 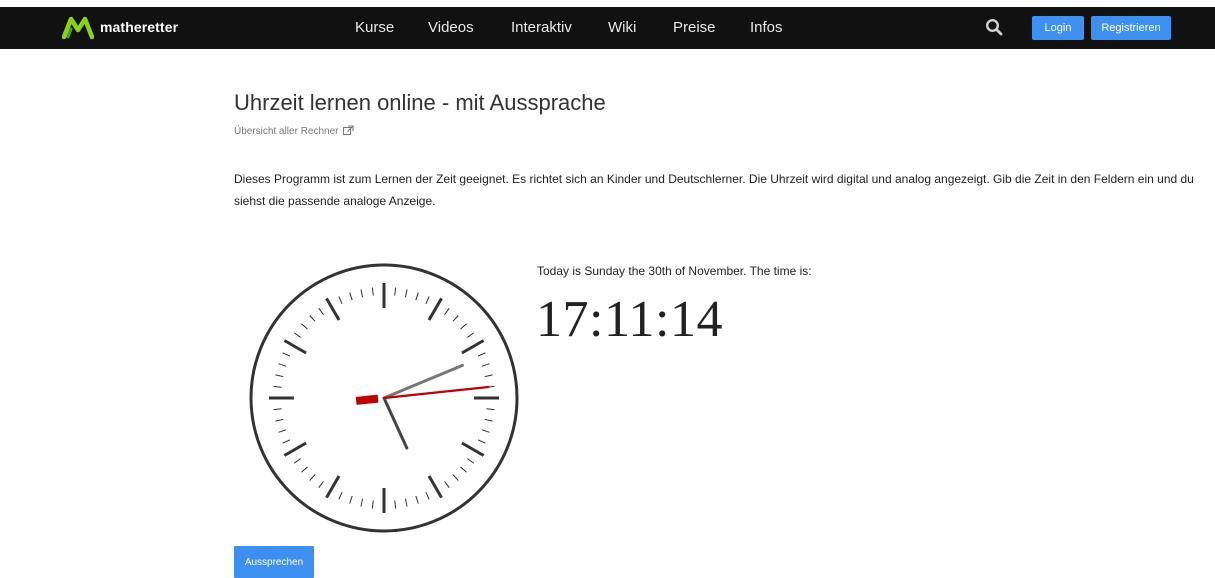 I want to click on search-icon, so click(x=994, y=27).